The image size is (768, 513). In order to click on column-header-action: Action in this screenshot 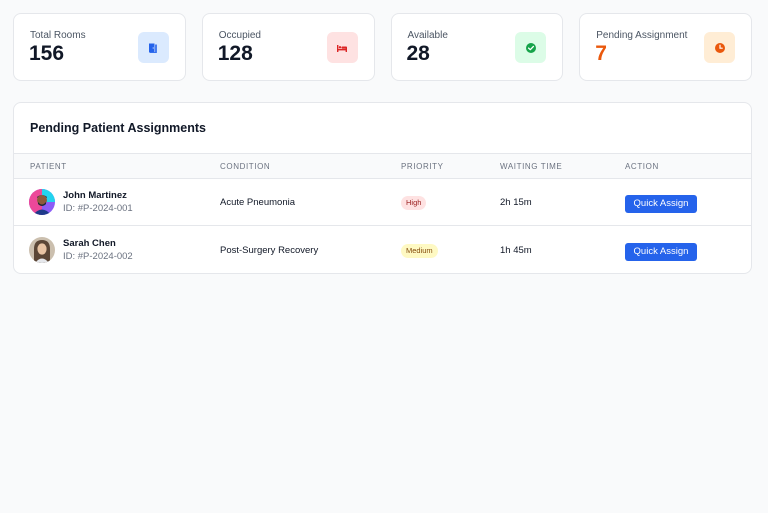, I will do `click(642, 166)`.